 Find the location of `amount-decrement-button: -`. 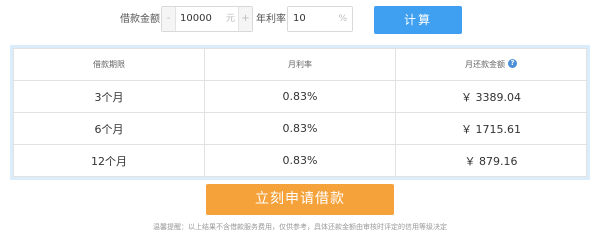

amount-decrement-button: - is located at coordinates (169, 19).